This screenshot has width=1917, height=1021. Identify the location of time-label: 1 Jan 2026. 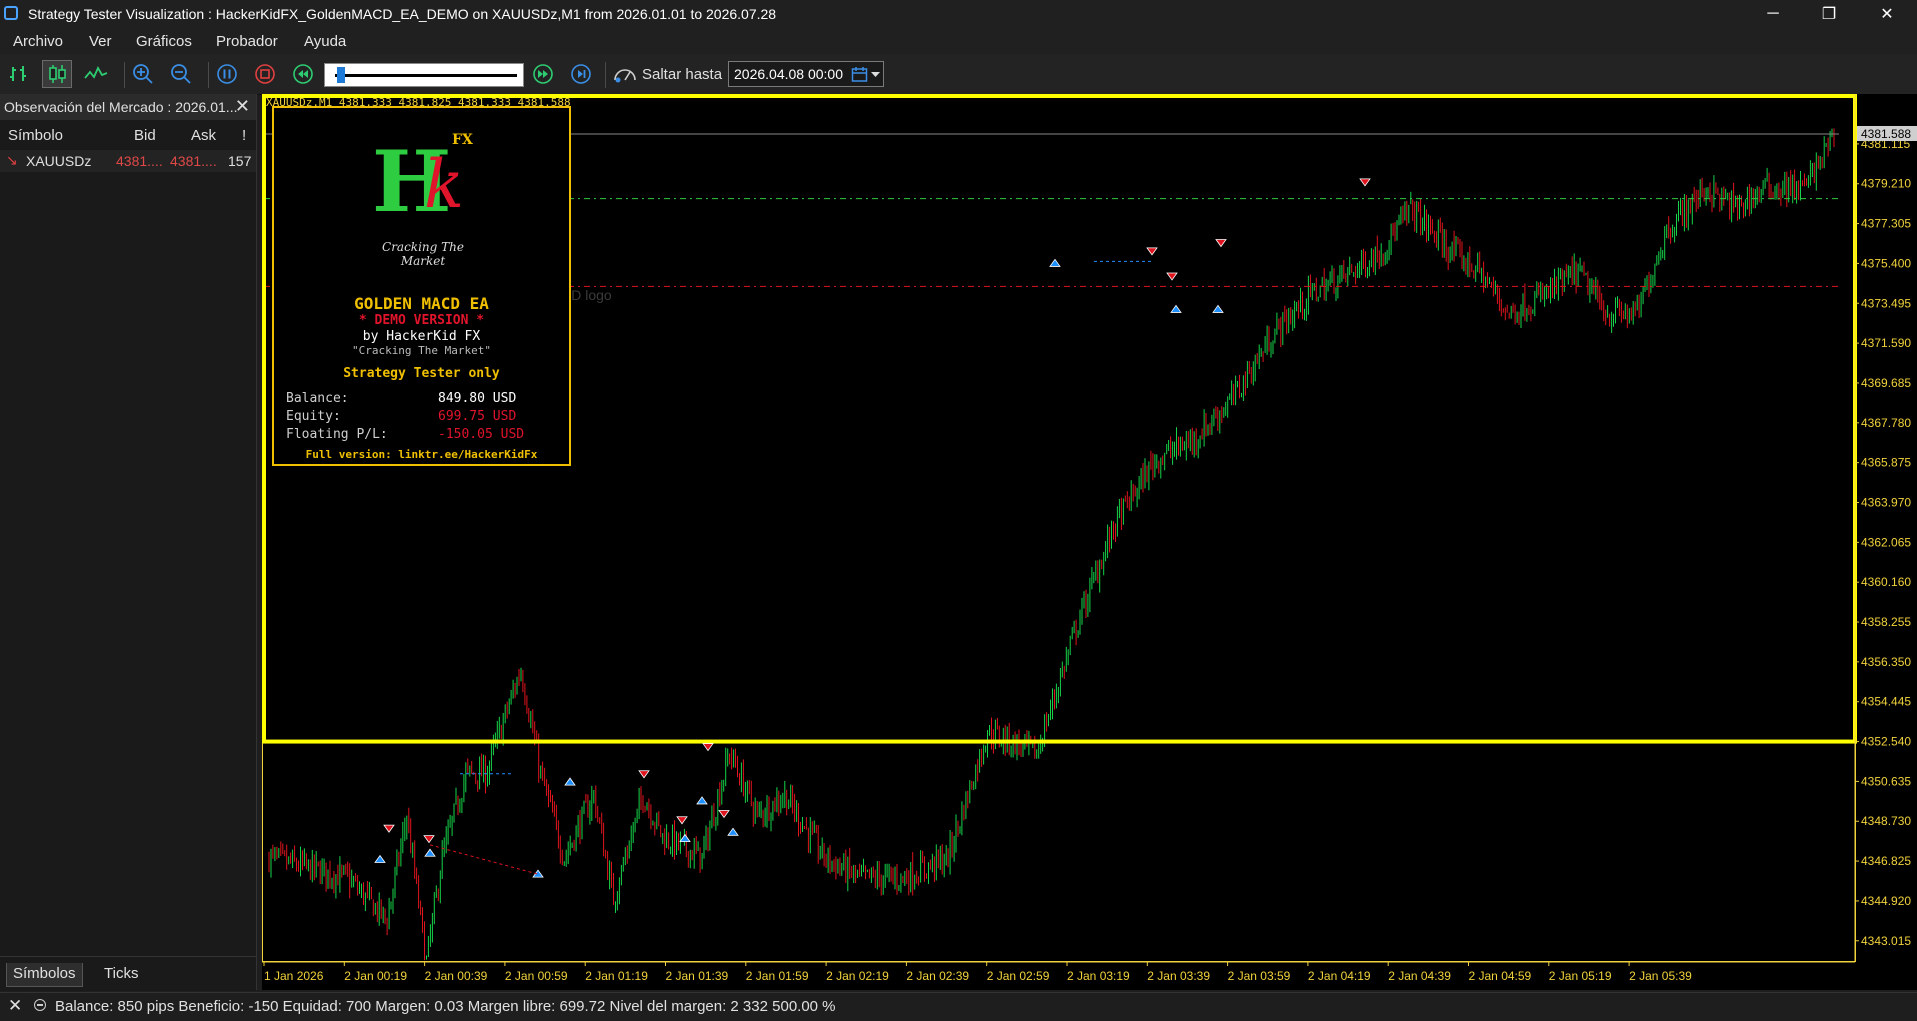
(294, 976).